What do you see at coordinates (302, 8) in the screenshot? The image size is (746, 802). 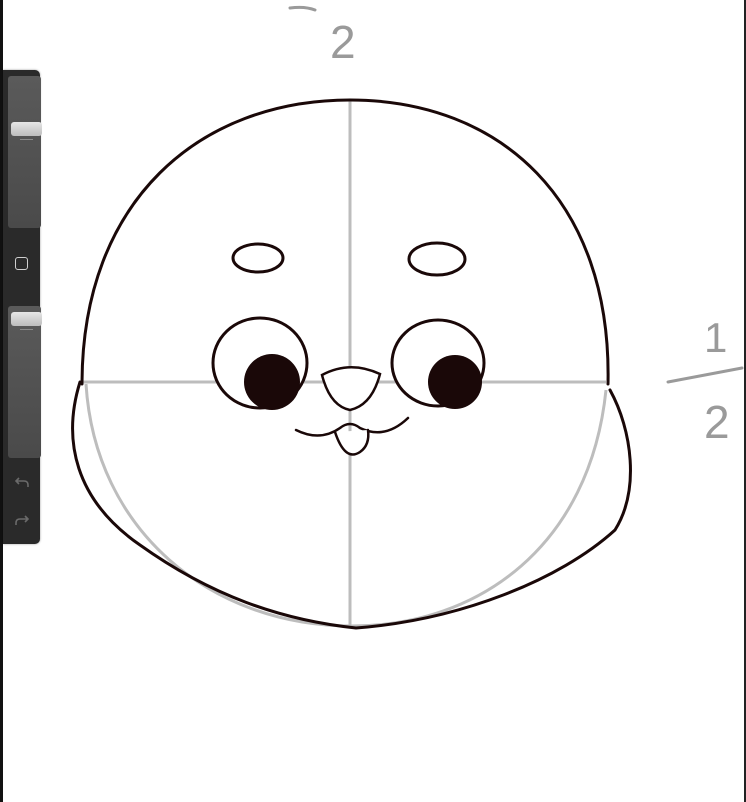 I see `top-note-fraction-bar` at bounding box center [302, 8].